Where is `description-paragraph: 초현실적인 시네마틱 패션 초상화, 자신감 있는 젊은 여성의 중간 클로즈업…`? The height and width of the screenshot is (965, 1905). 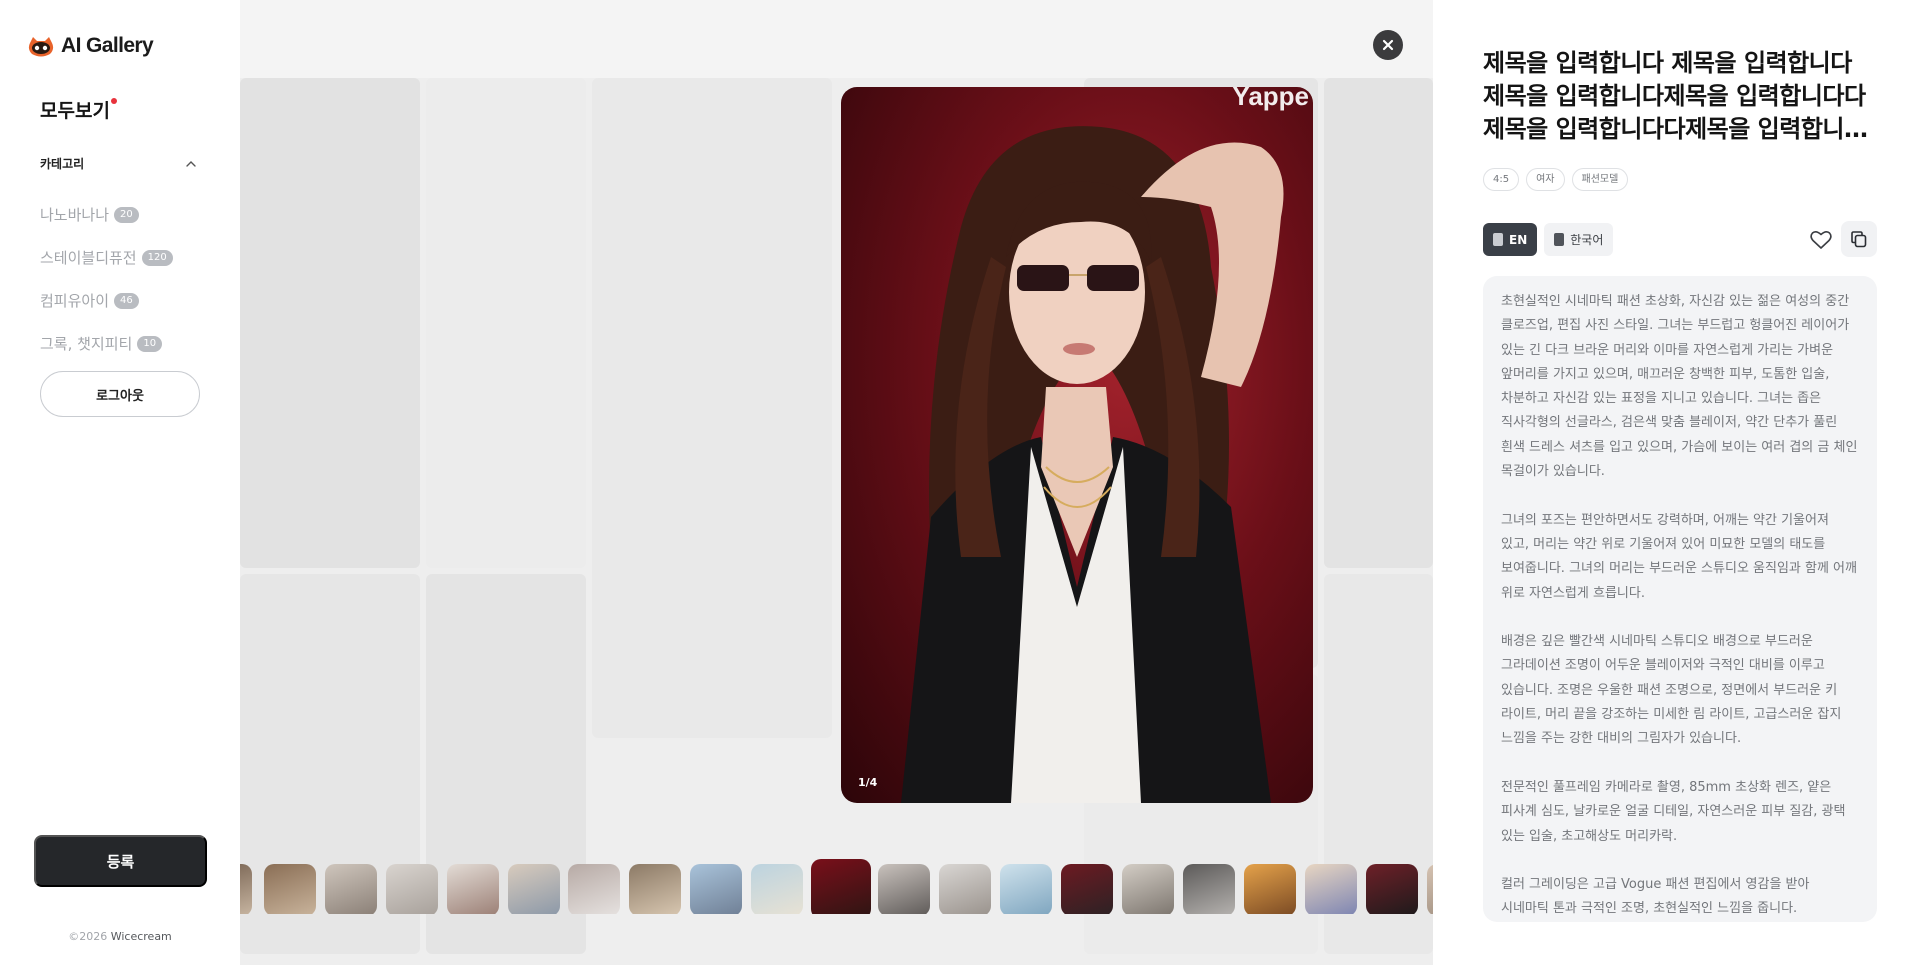 description-paragraph: 초현실적인 시네마틱 패션 초상화, 자신감 있는 젊은 여성의 중간 클로즈업… is located at coordinates (1679, 387).